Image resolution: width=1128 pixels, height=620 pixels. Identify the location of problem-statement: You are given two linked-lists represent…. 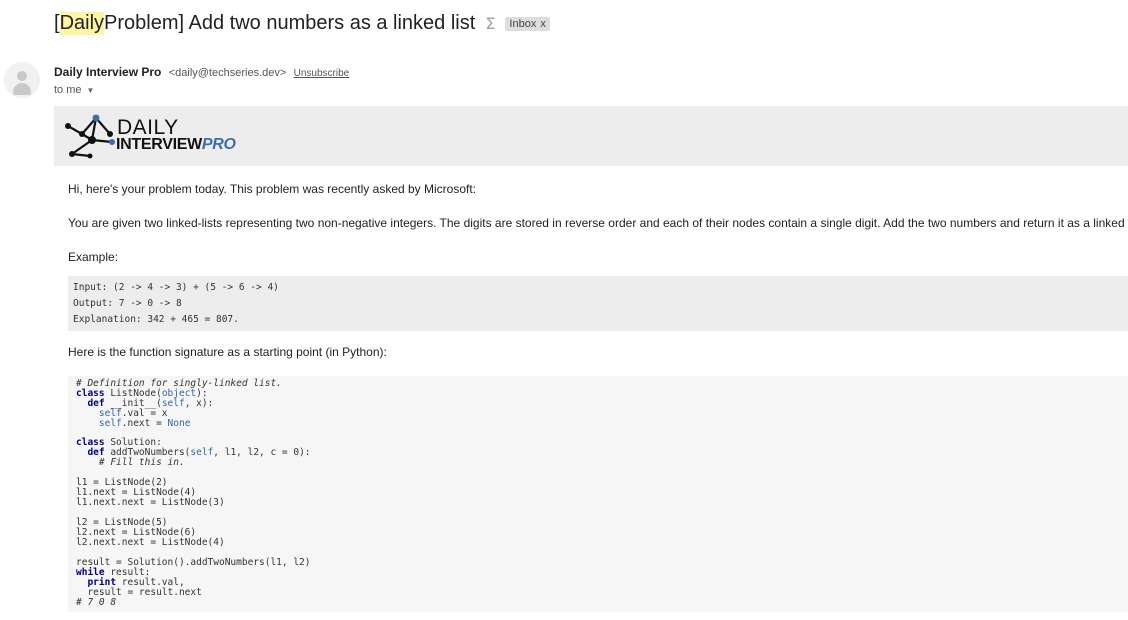
(598, 223).